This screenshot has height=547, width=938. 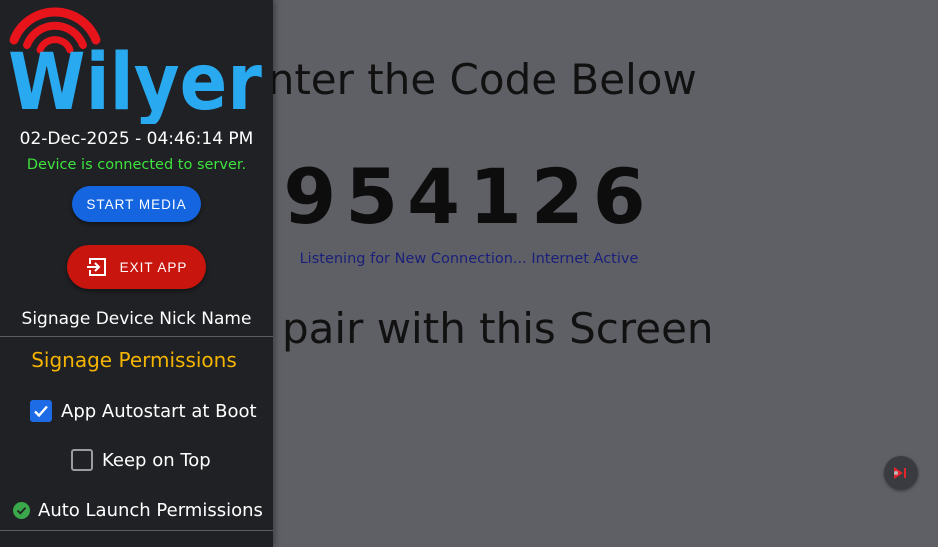 I want to click on autostart-checkbox, so click(x=41, y=411).